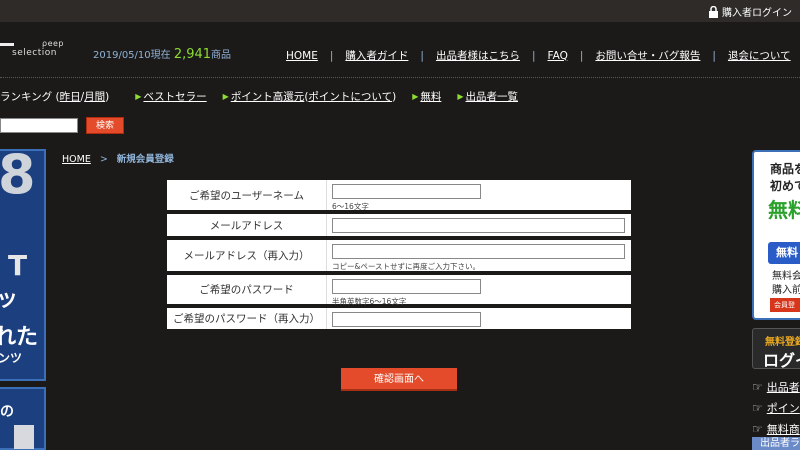 This screenshot has height=450, width=800. What do you see at coordinates (713, 11) in the screenshot?
I see `lock-icon` at bounding box center [713, 11].